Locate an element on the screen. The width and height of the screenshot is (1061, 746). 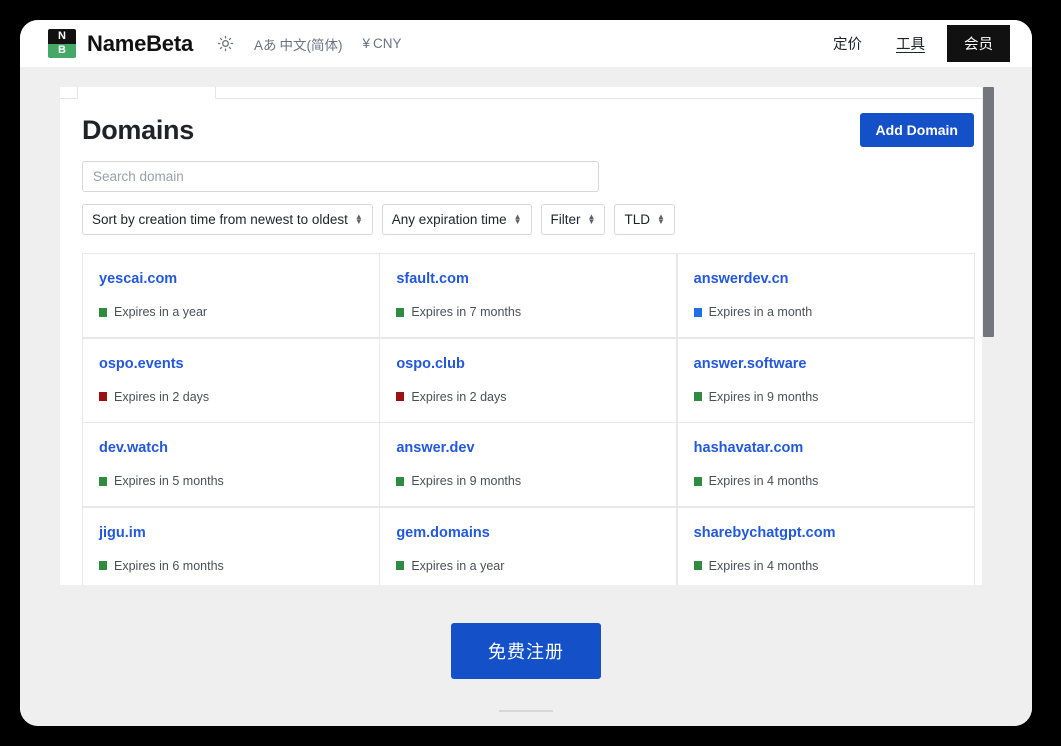
expiration-select: Any expiration time ▲ ▼ is located at coordinates (456, 219).